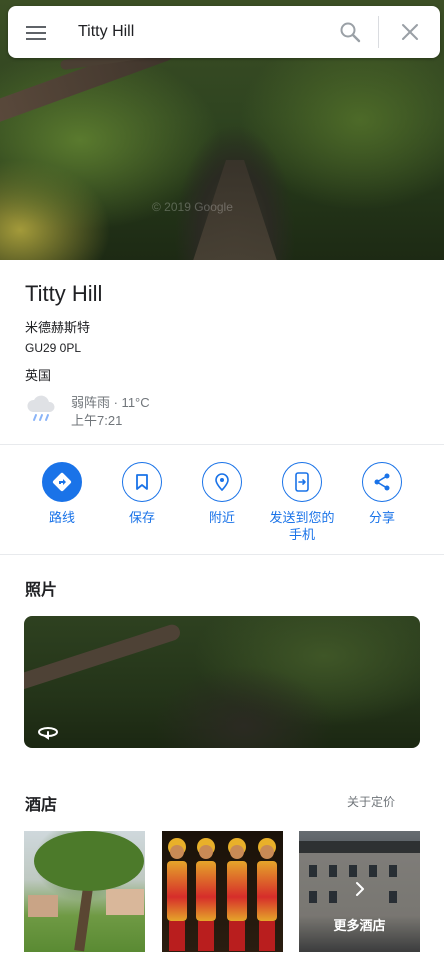 The width and height of the screenshot is (444, 958). What do you see at coordinates (302, 502) in the screenshot?
I see `send-to-phone-button: 发送到您的手机` at bounding box center [302, 502].